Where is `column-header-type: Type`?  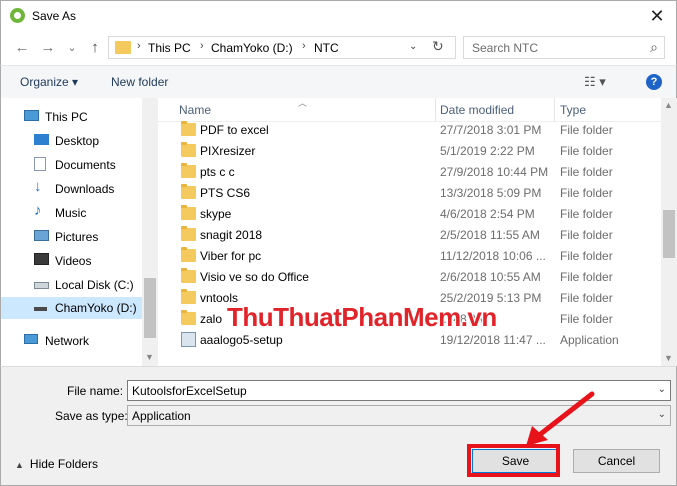
column-header-type: Type is located at coordinates (573, 110).